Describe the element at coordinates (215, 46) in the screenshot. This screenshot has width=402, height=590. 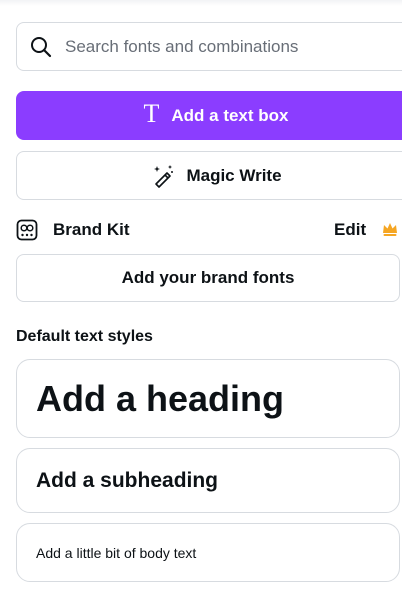
I see `search-input` at that location.